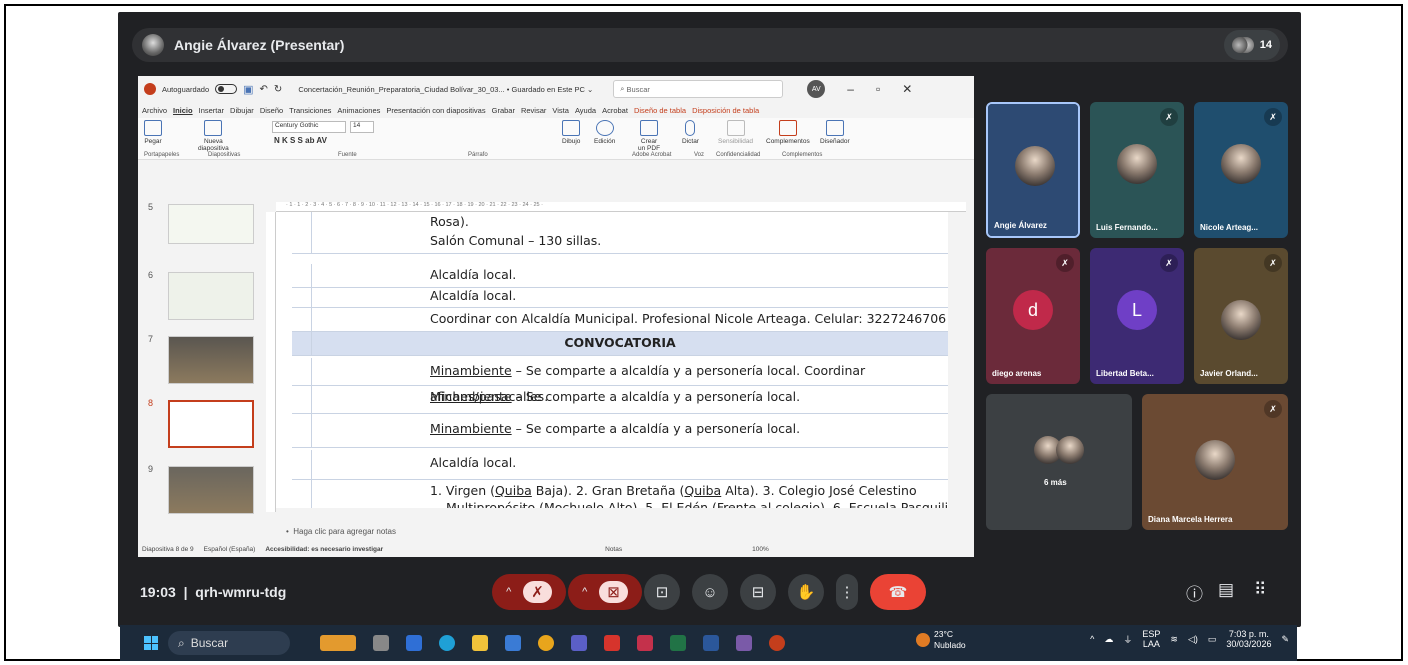 Image resolution: width=1408 pixels, height=665 pixels. What do you see at coordinates (1151, 639) in the screenshot?
I see `language-indicator: ESP LAA` at bounding box center [1151, 639].